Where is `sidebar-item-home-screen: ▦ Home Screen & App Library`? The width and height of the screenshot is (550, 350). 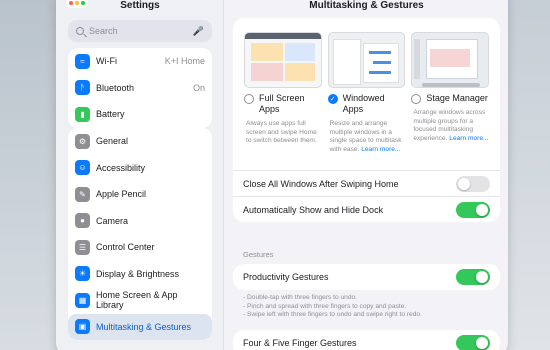
sidebar-item-home-screen: ▦ Home Screen & App Library is located at coordinates (140, 300).